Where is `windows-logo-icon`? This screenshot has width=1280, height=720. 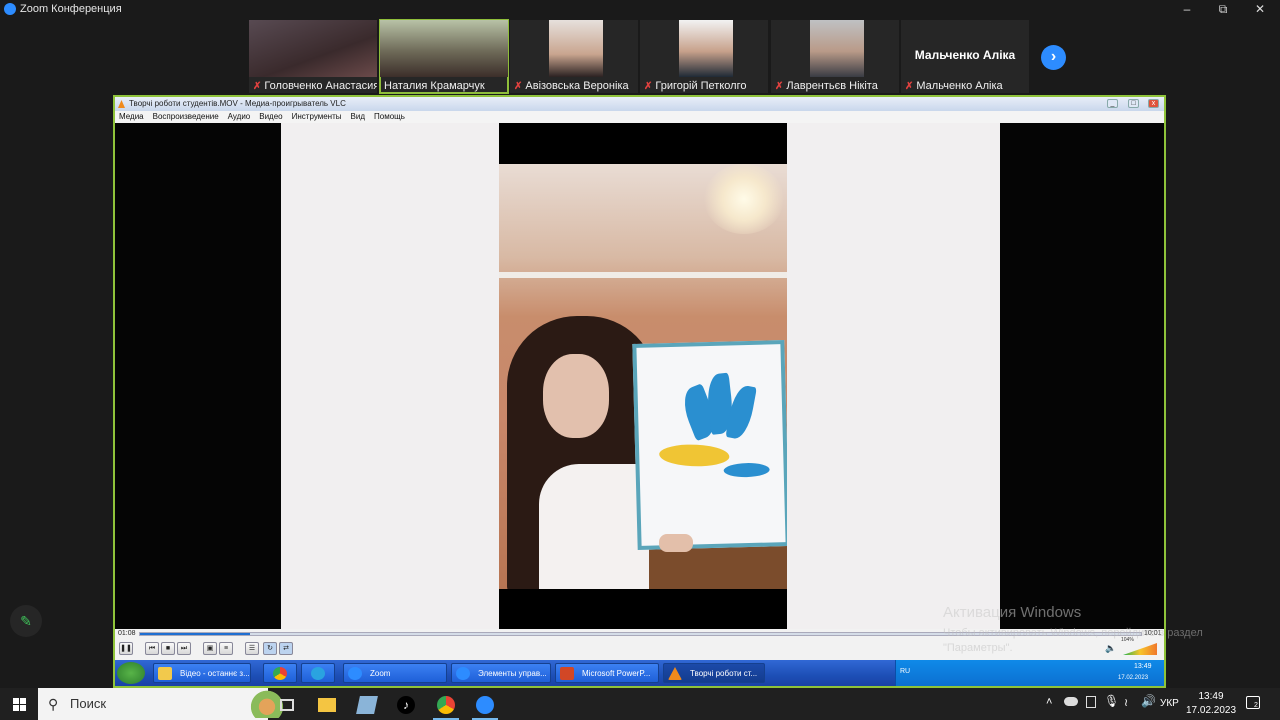 windows-logo-icon is located at coordinates (16, 701).